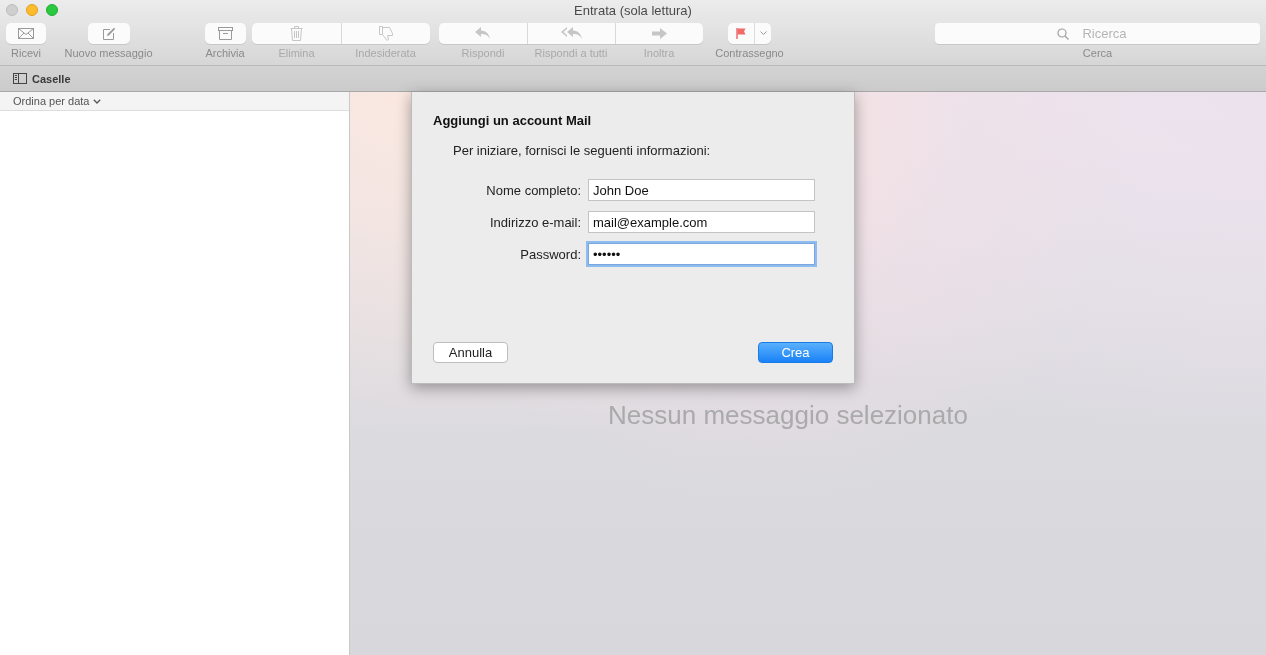  What do you see at coordinates (386, 33) in the screenshot?
I see `thumbs-down-icon` at bounding box center [386, 33].